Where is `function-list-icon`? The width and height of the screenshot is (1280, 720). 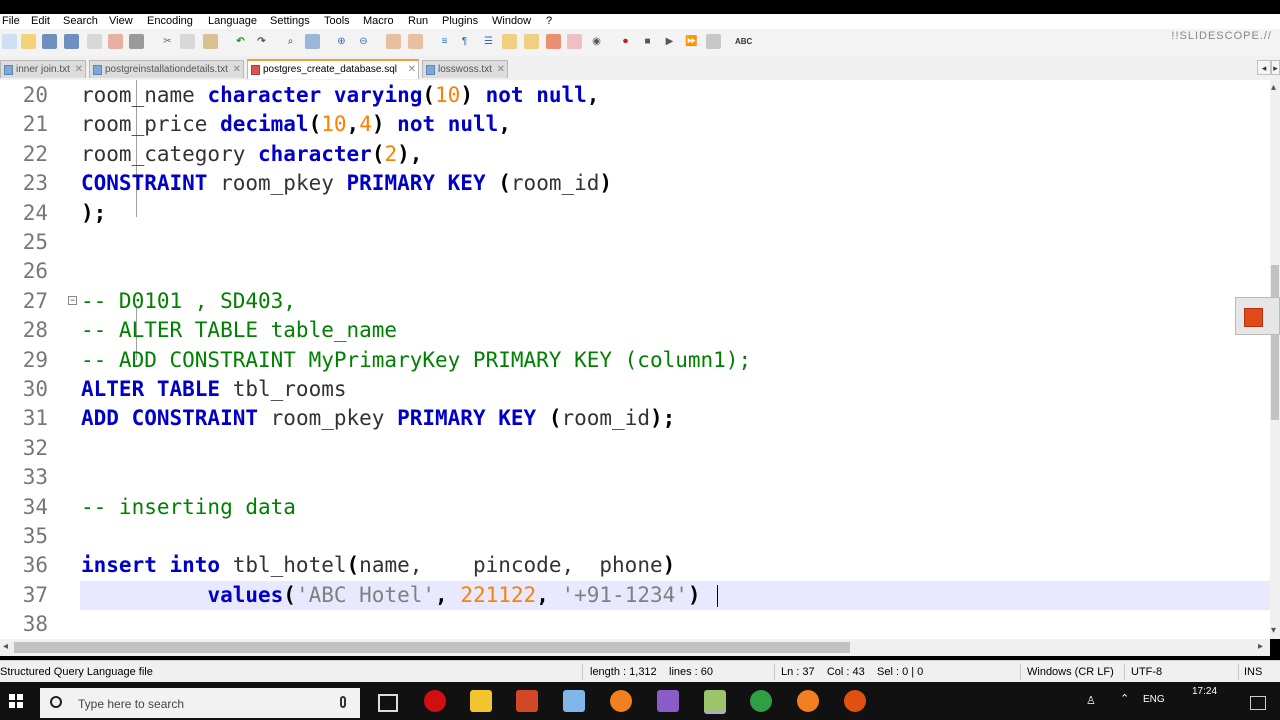 function-list-icon is located at coordinates (553, 41).